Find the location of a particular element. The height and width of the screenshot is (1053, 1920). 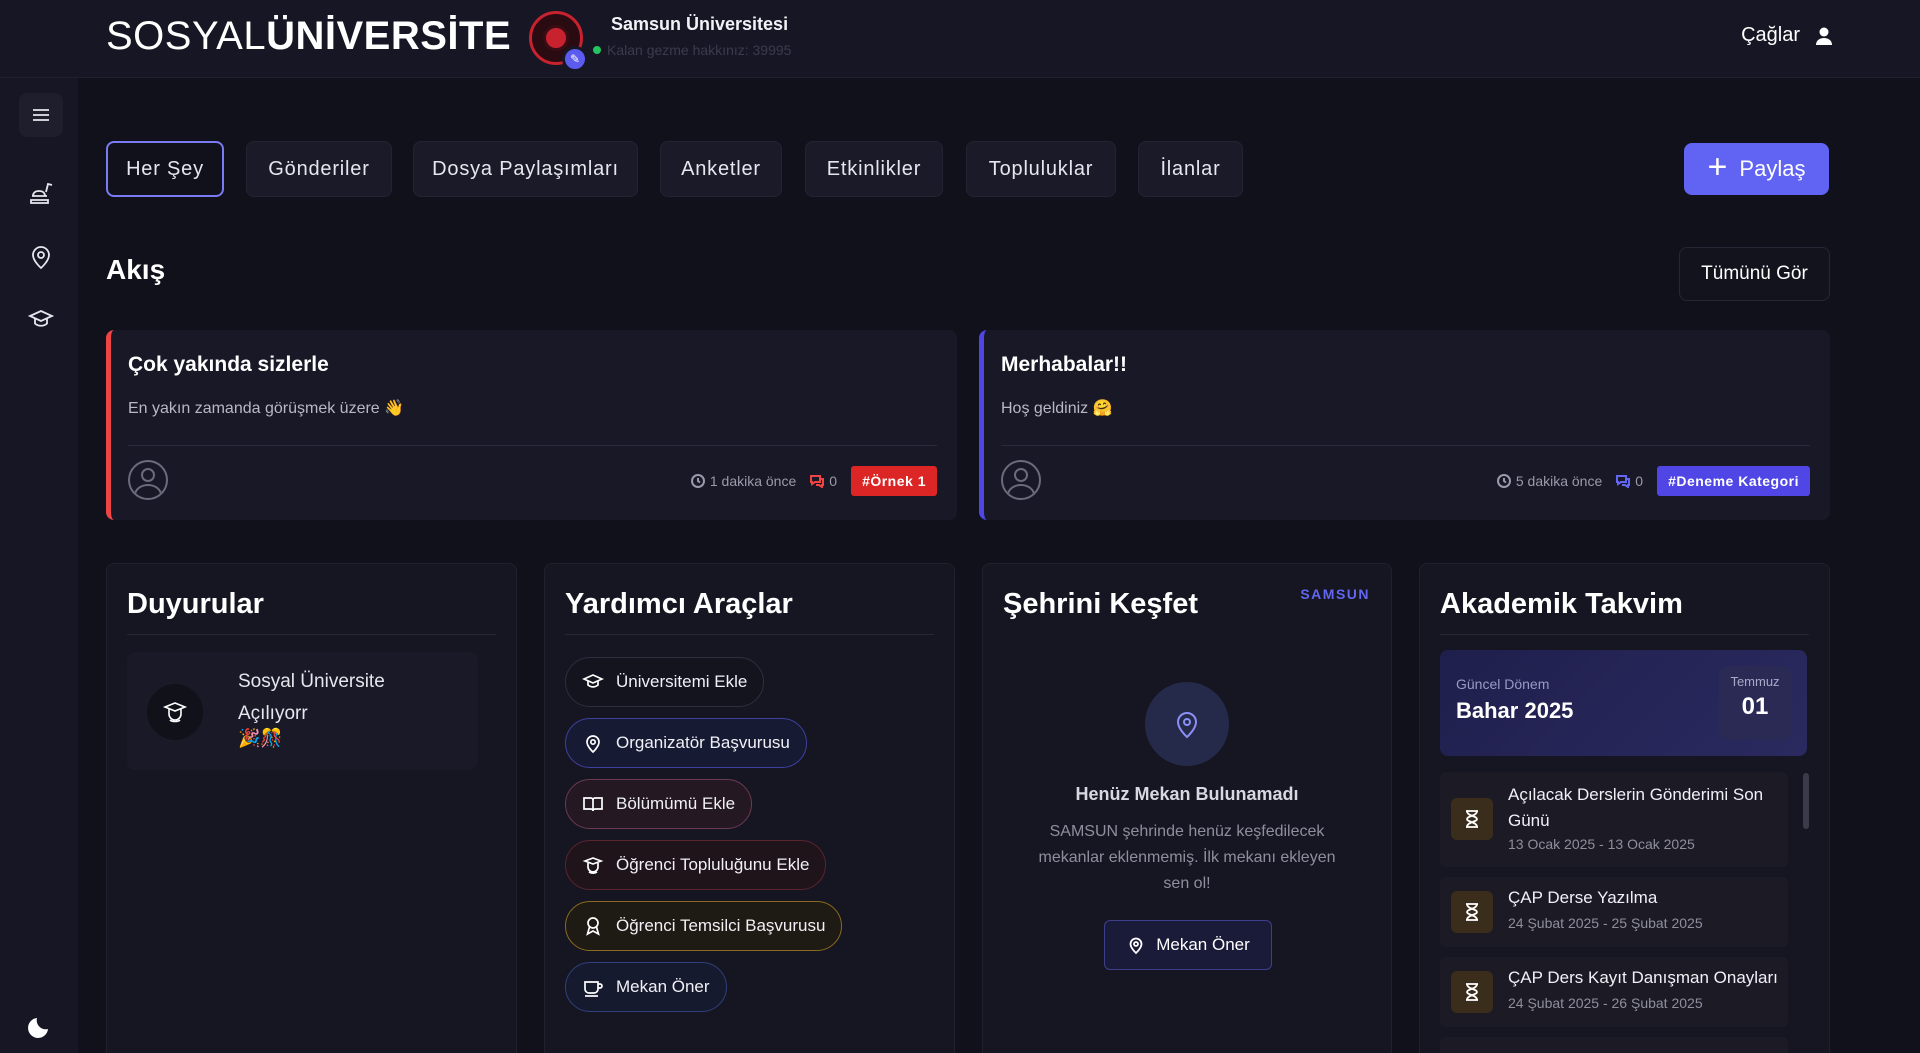

feed-title: Akış is located at coordinates (136, 269).